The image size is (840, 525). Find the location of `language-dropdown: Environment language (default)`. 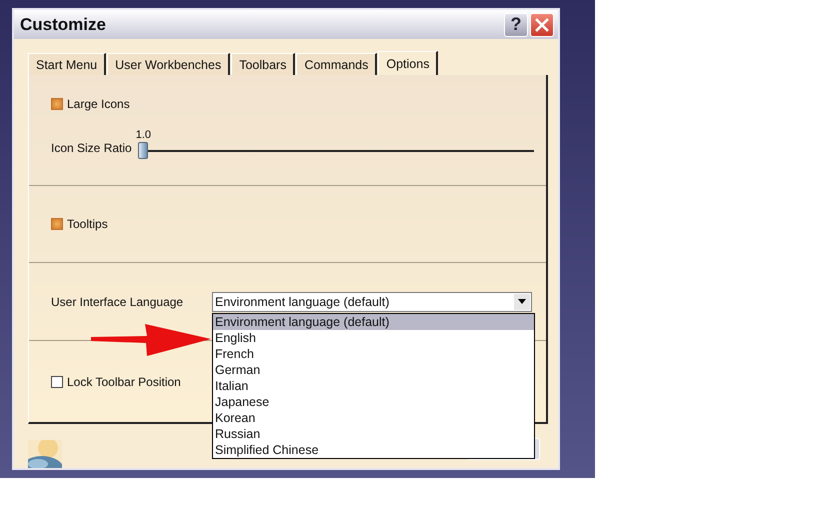

language-dropdown: Environment language (default) is located at coordinates (372, 302).